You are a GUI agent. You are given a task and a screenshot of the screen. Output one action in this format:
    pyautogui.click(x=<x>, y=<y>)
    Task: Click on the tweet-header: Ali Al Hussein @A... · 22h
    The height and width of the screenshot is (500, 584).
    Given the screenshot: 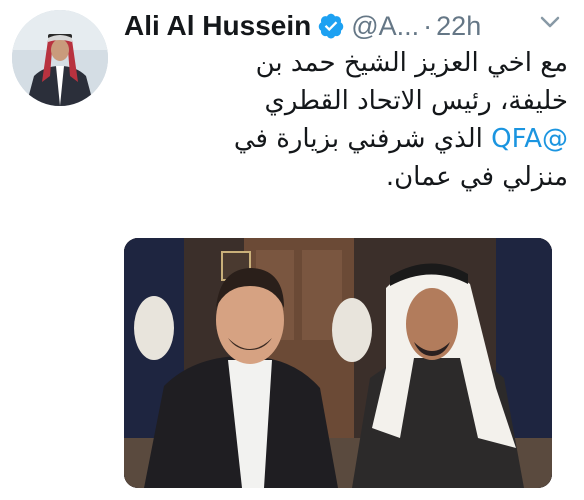 What is the action you would take?
    pyautogui.click(x=302, y=26)
    